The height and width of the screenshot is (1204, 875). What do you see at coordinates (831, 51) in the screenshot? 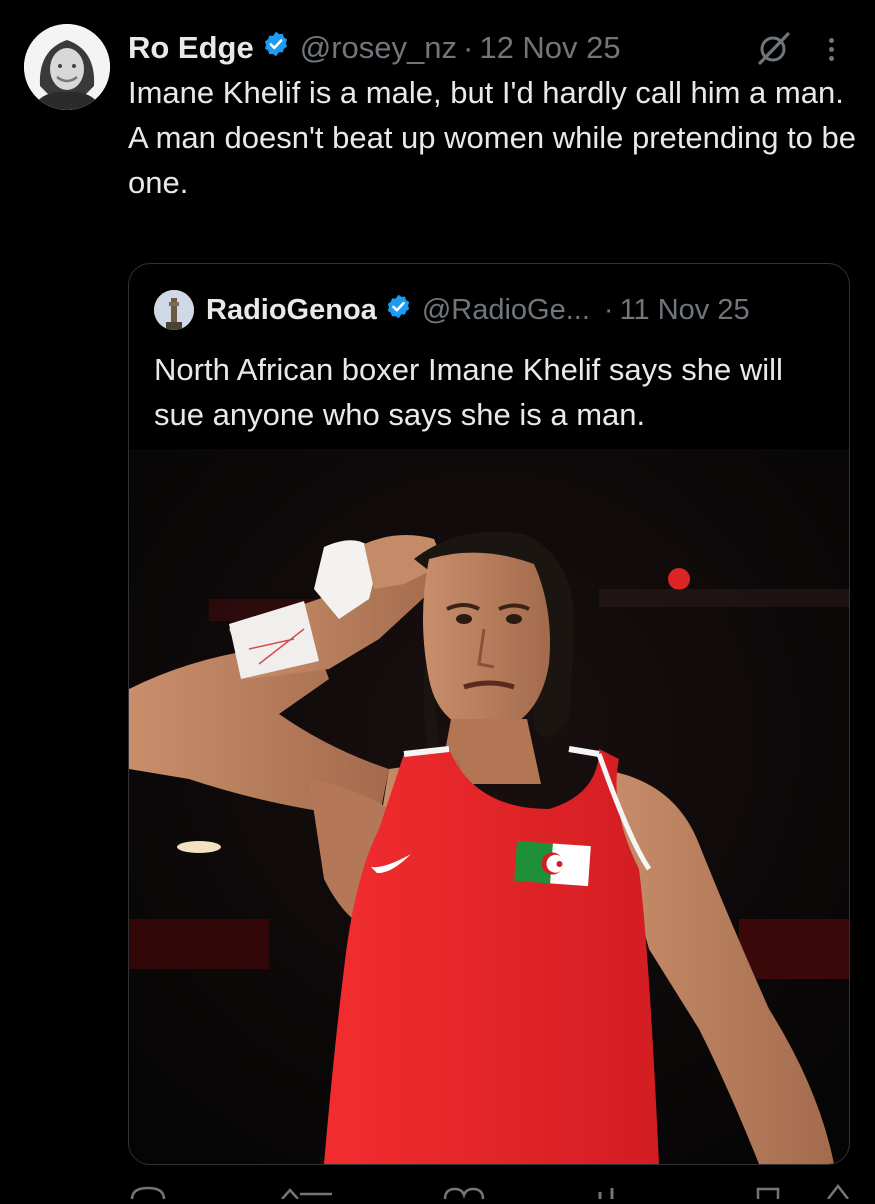
I see `more-dots-icon` at bounding box center [831, 51].